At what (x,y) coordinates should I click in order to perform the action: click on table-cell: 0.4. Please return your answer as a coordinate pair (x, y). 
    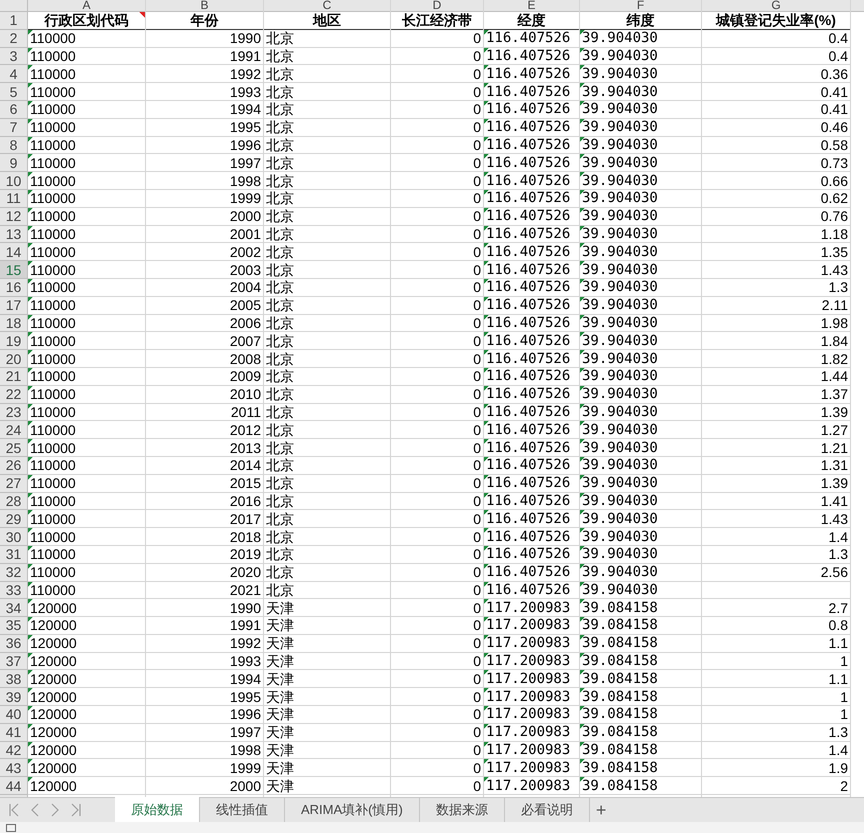
    Looking at the image, I should click on (776, 57).